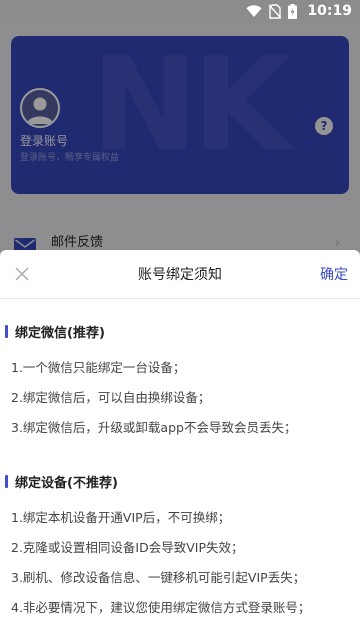 The image size is (360, 640). Describe the element at coordinates (293, 11) in the screenshot. I see `battery-charging-icon` at that location.